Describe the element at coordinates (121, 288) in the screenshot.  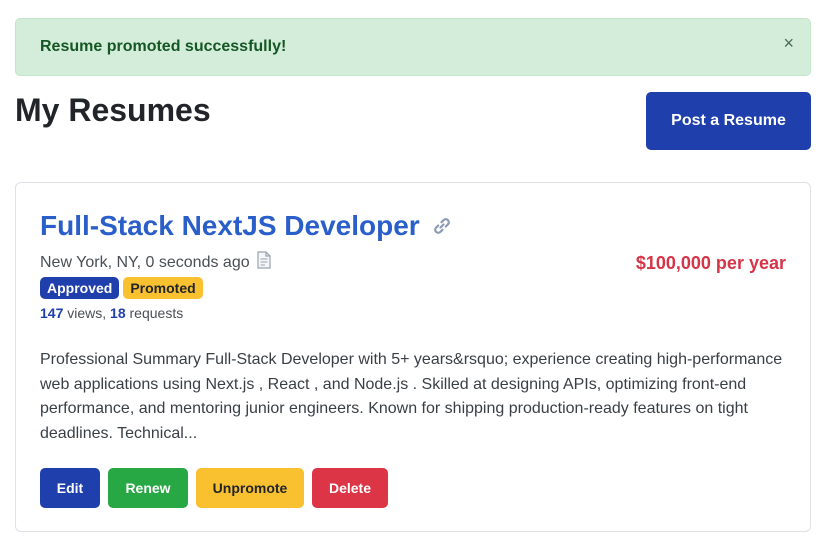
I see `status-badges: Approved Promoted` at that location.